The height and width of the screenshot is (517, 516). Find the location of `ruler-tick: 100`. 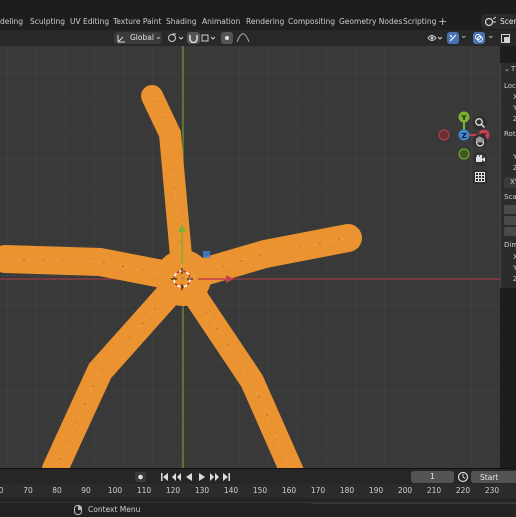

ruler-tick: 100 is located at coordinates (115, 490).